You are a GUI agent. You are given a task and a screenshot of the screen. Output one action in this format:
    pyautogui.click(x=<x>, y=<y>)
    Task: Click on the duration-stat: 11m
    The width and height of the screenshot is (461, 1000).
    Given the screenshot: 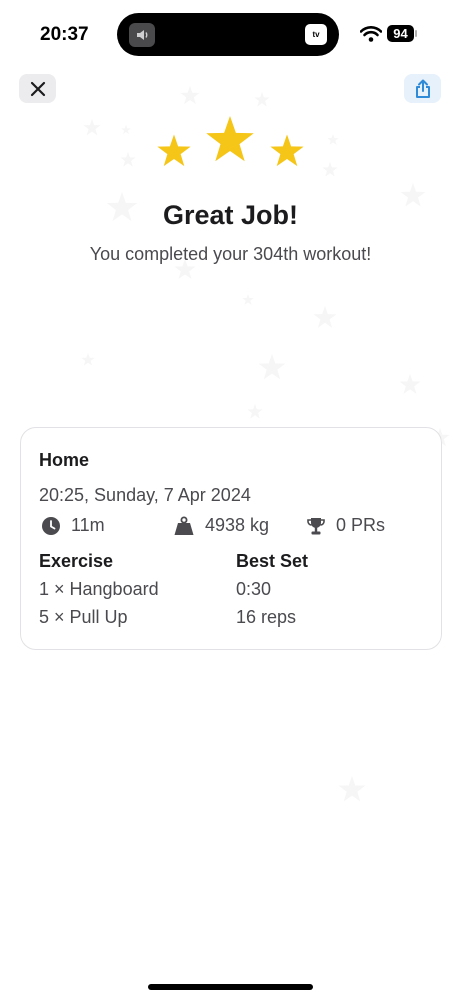 What is the action you would take?
    pyautogui.click(x=73, y=525)
    